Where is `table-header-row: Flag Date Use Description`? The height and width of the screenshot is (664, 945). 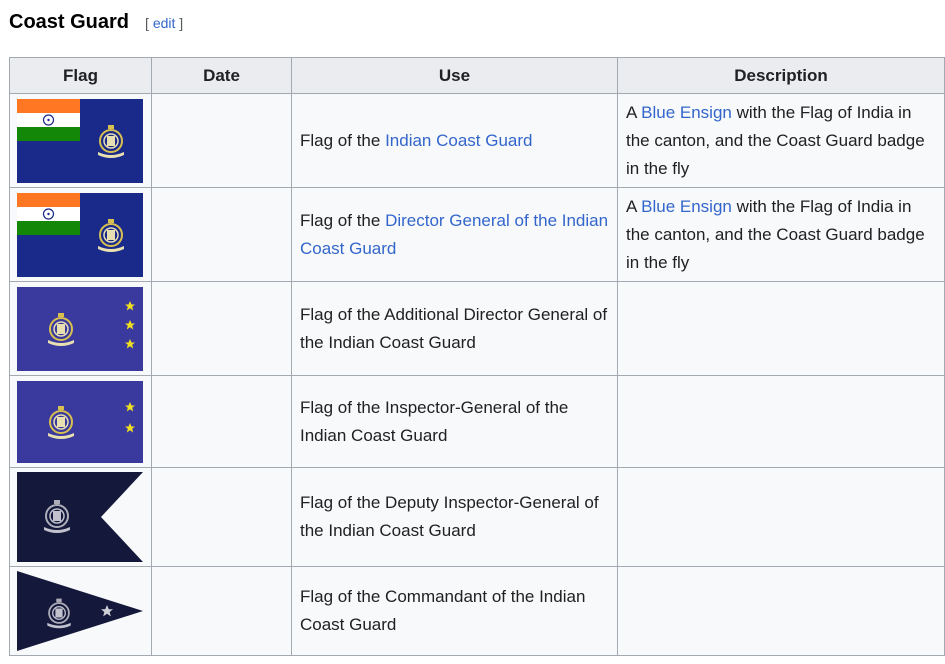 table-header-row: Flag Date Use Description is located at coordinates (477, 75).